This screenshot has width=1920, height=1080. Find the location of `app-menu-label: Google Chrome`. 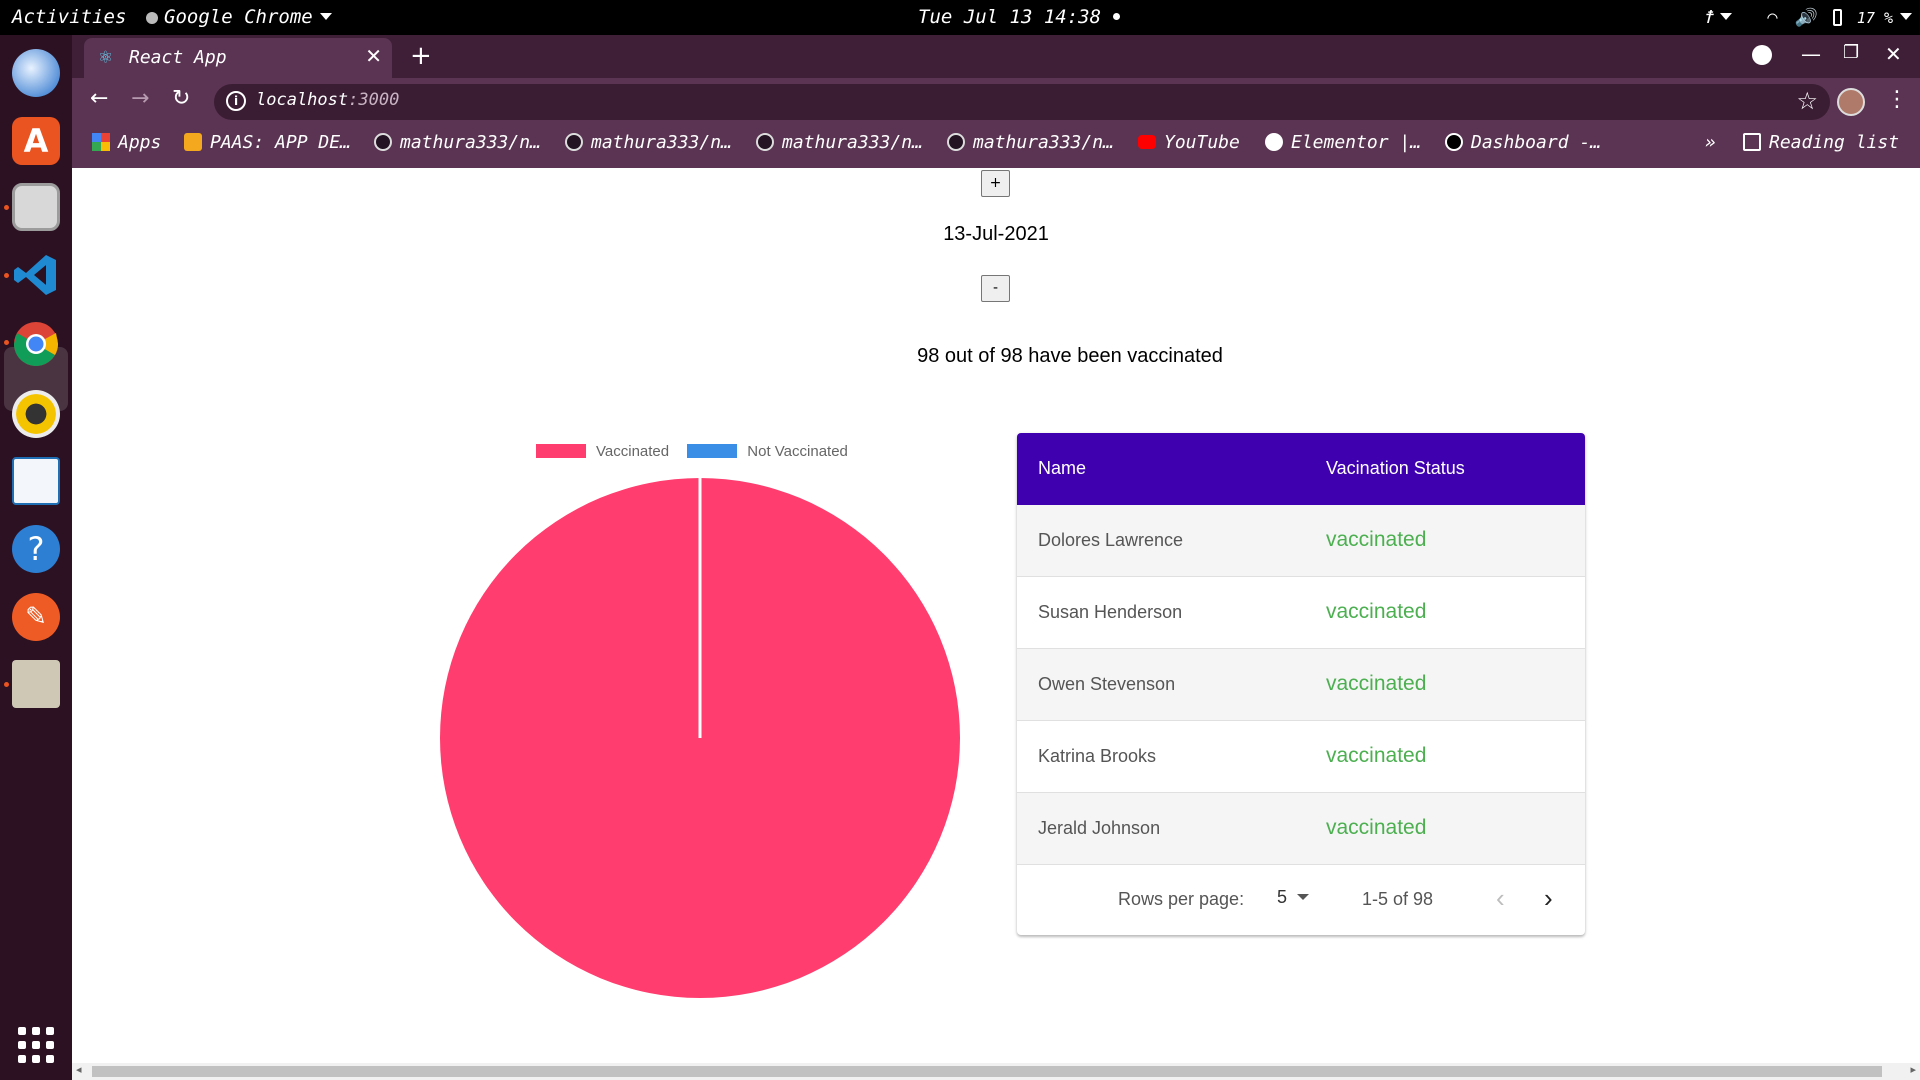

app-menu-label: Google Chrome is located at coordinates (238, 17).